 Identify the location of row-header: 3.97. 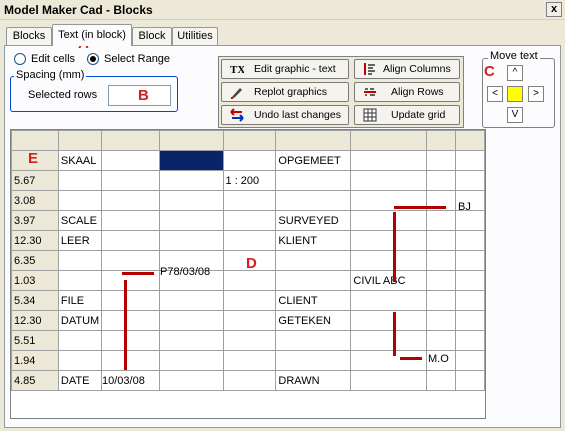
(35, 220).